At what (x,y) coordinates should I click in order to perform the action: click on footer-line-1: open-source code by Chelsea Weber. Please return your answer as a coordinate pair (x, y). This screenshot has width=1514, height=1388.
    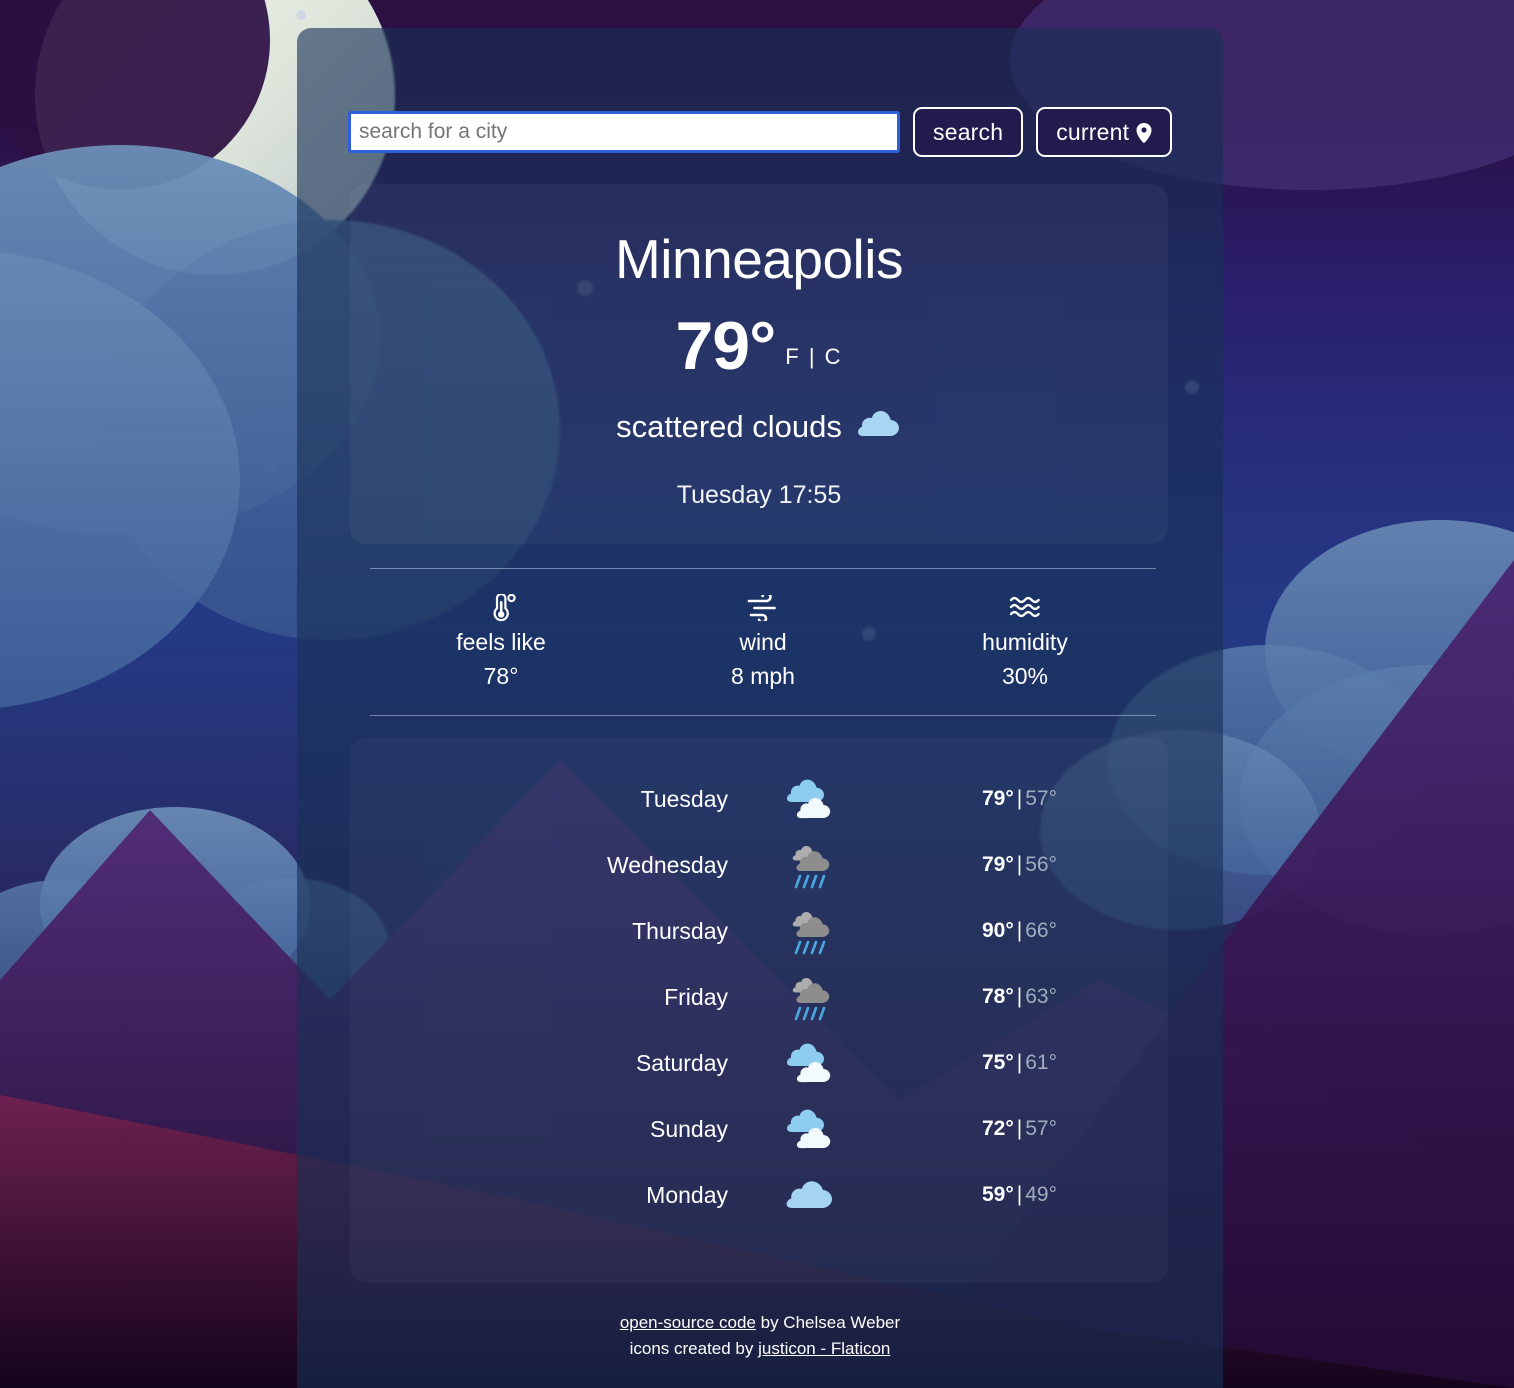
    Looking at the image, I should click on (760, 1323).